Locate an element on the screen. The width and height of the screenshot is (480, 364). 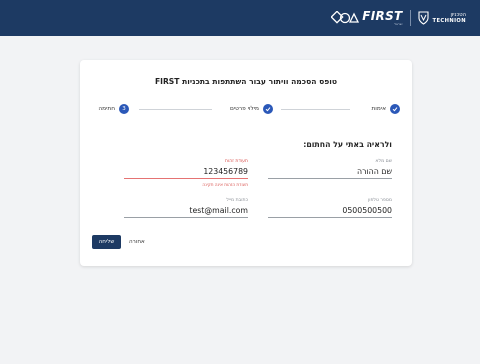
field-label: מספר טלפון is located at coordinates (380, 200).